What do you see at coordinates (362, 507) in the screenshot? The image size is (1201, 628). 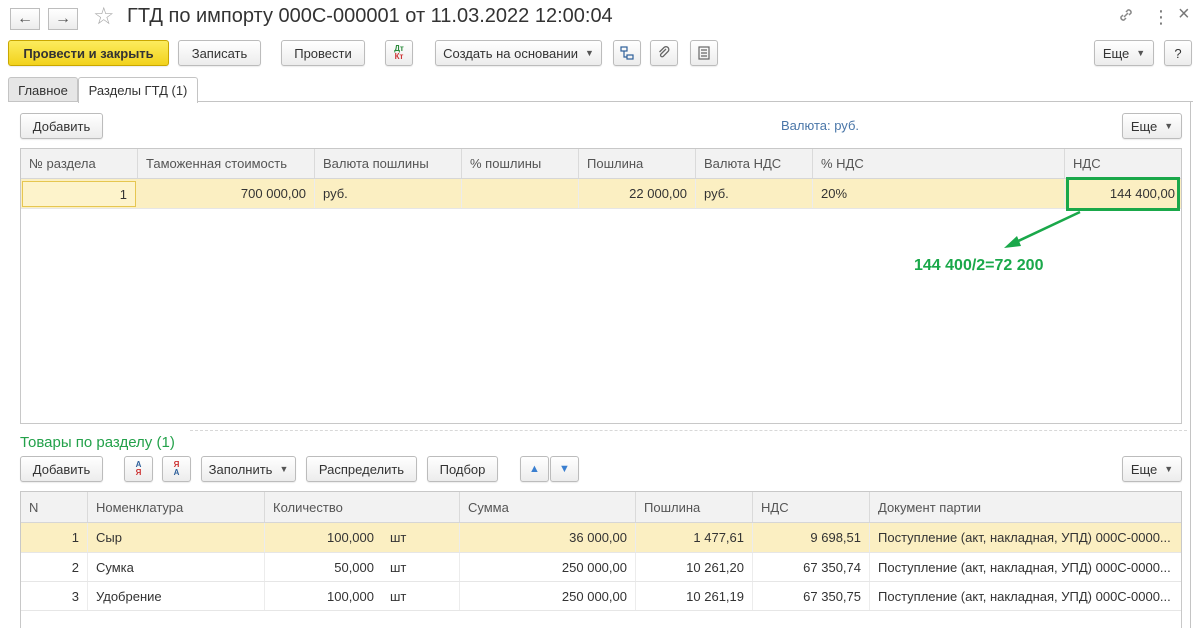 I see `col-quantity: Количество` at bounding box center [362, 507].